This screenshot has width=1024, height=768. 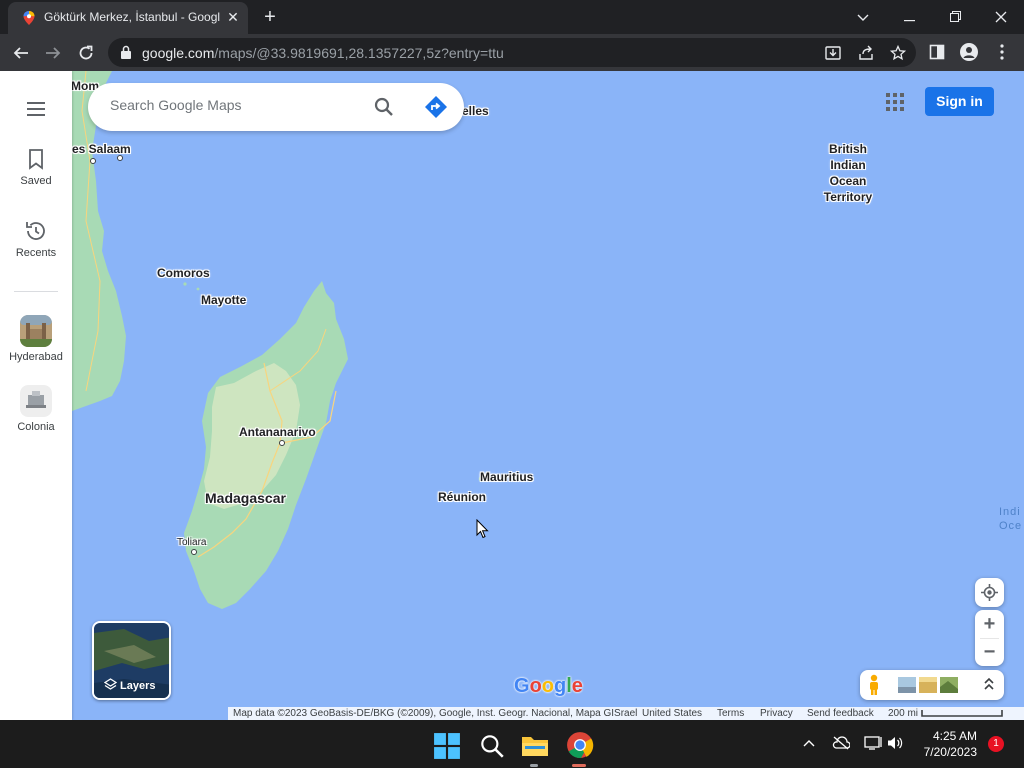 I want to click on scale-label: 200 mi, so click(x=903, y=713).